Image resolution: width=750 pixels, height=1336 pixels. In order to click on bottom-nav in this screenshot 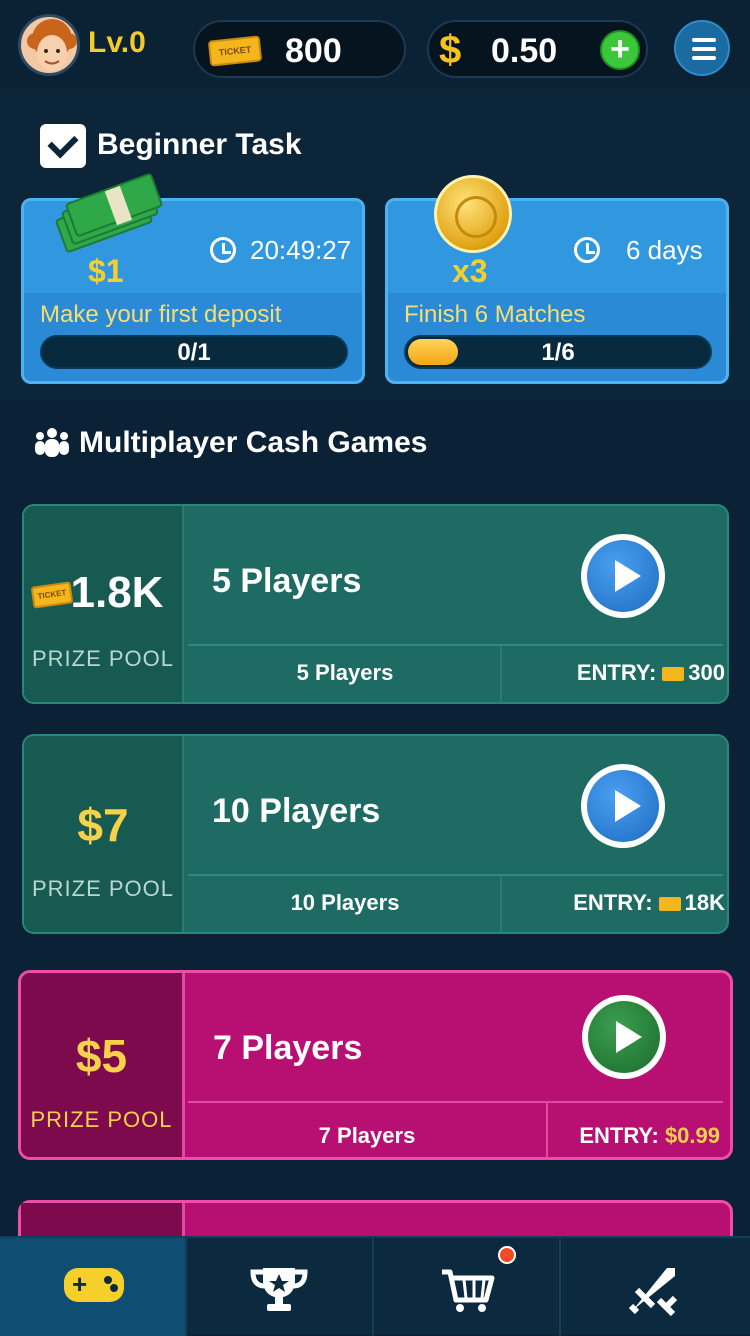, I will do `click(375, 1286)`.